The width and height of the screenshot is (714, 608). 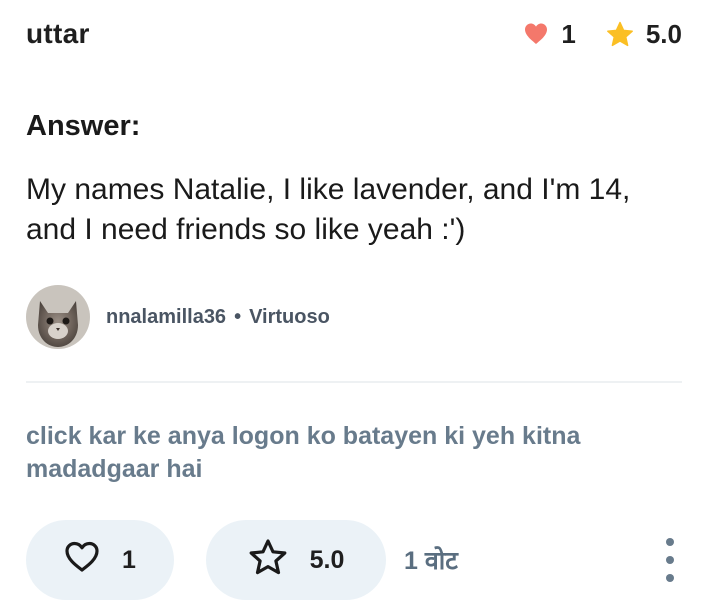 I want to click on more-vertical-icon, so click(x=670, y=560).